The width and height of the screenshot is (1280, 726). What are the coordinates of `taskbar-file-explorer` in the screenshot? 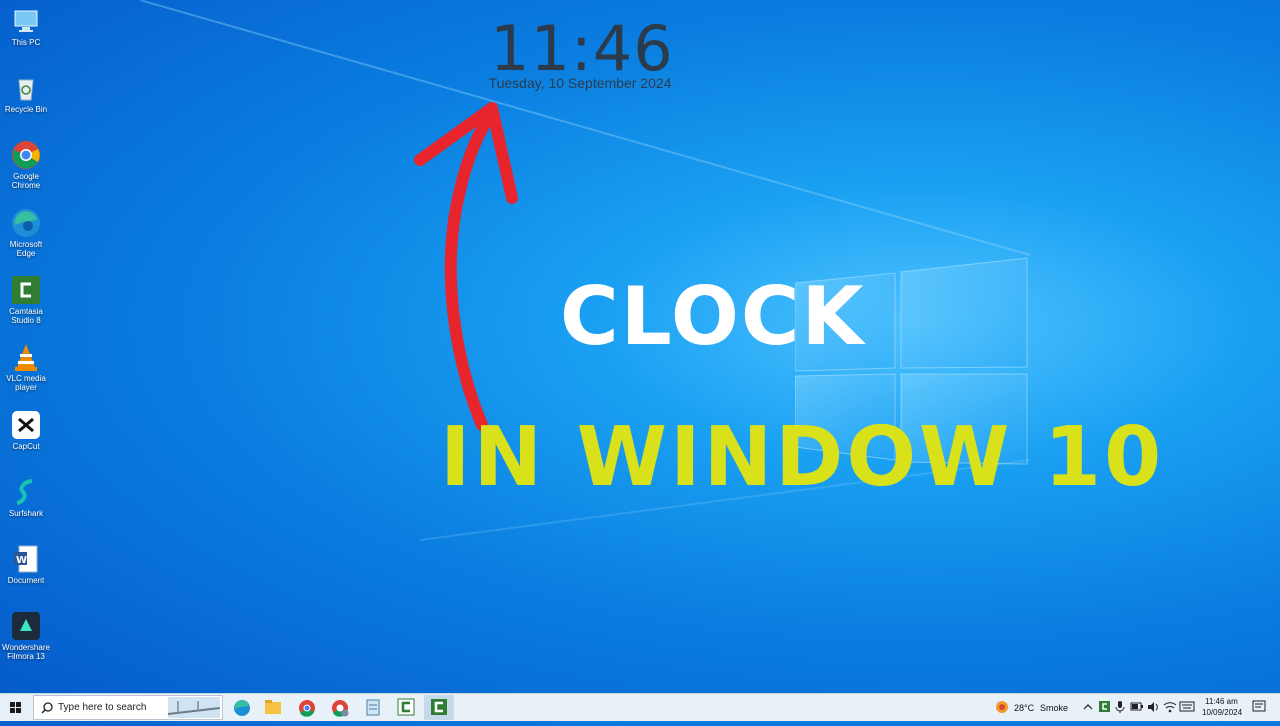 It's located at (273, 707).